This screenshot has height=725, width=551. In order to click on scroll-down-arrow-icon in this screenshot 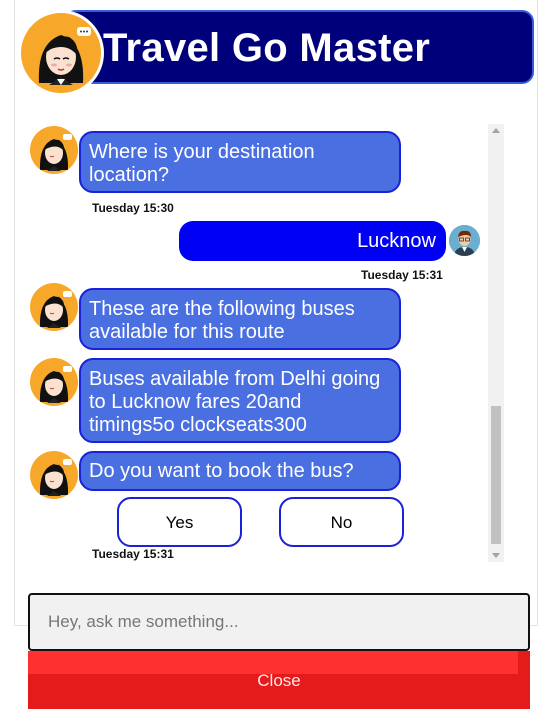, I will do `click(496, 555)`.